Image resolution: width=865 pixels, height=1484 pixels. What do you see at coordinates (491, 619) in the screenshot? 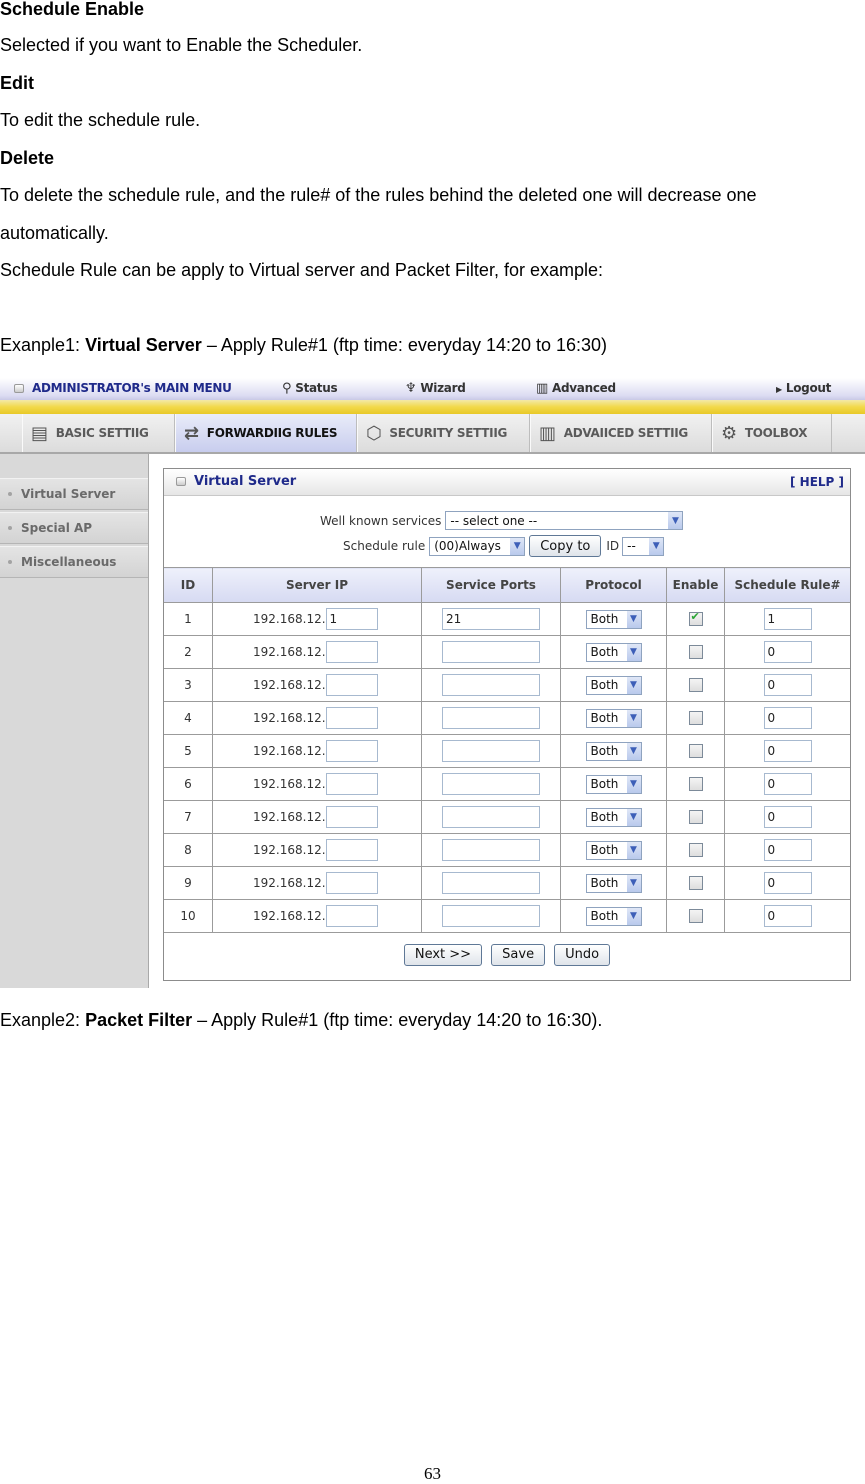
I see `service-ports-input: 21` at bounding box center [491, 619].